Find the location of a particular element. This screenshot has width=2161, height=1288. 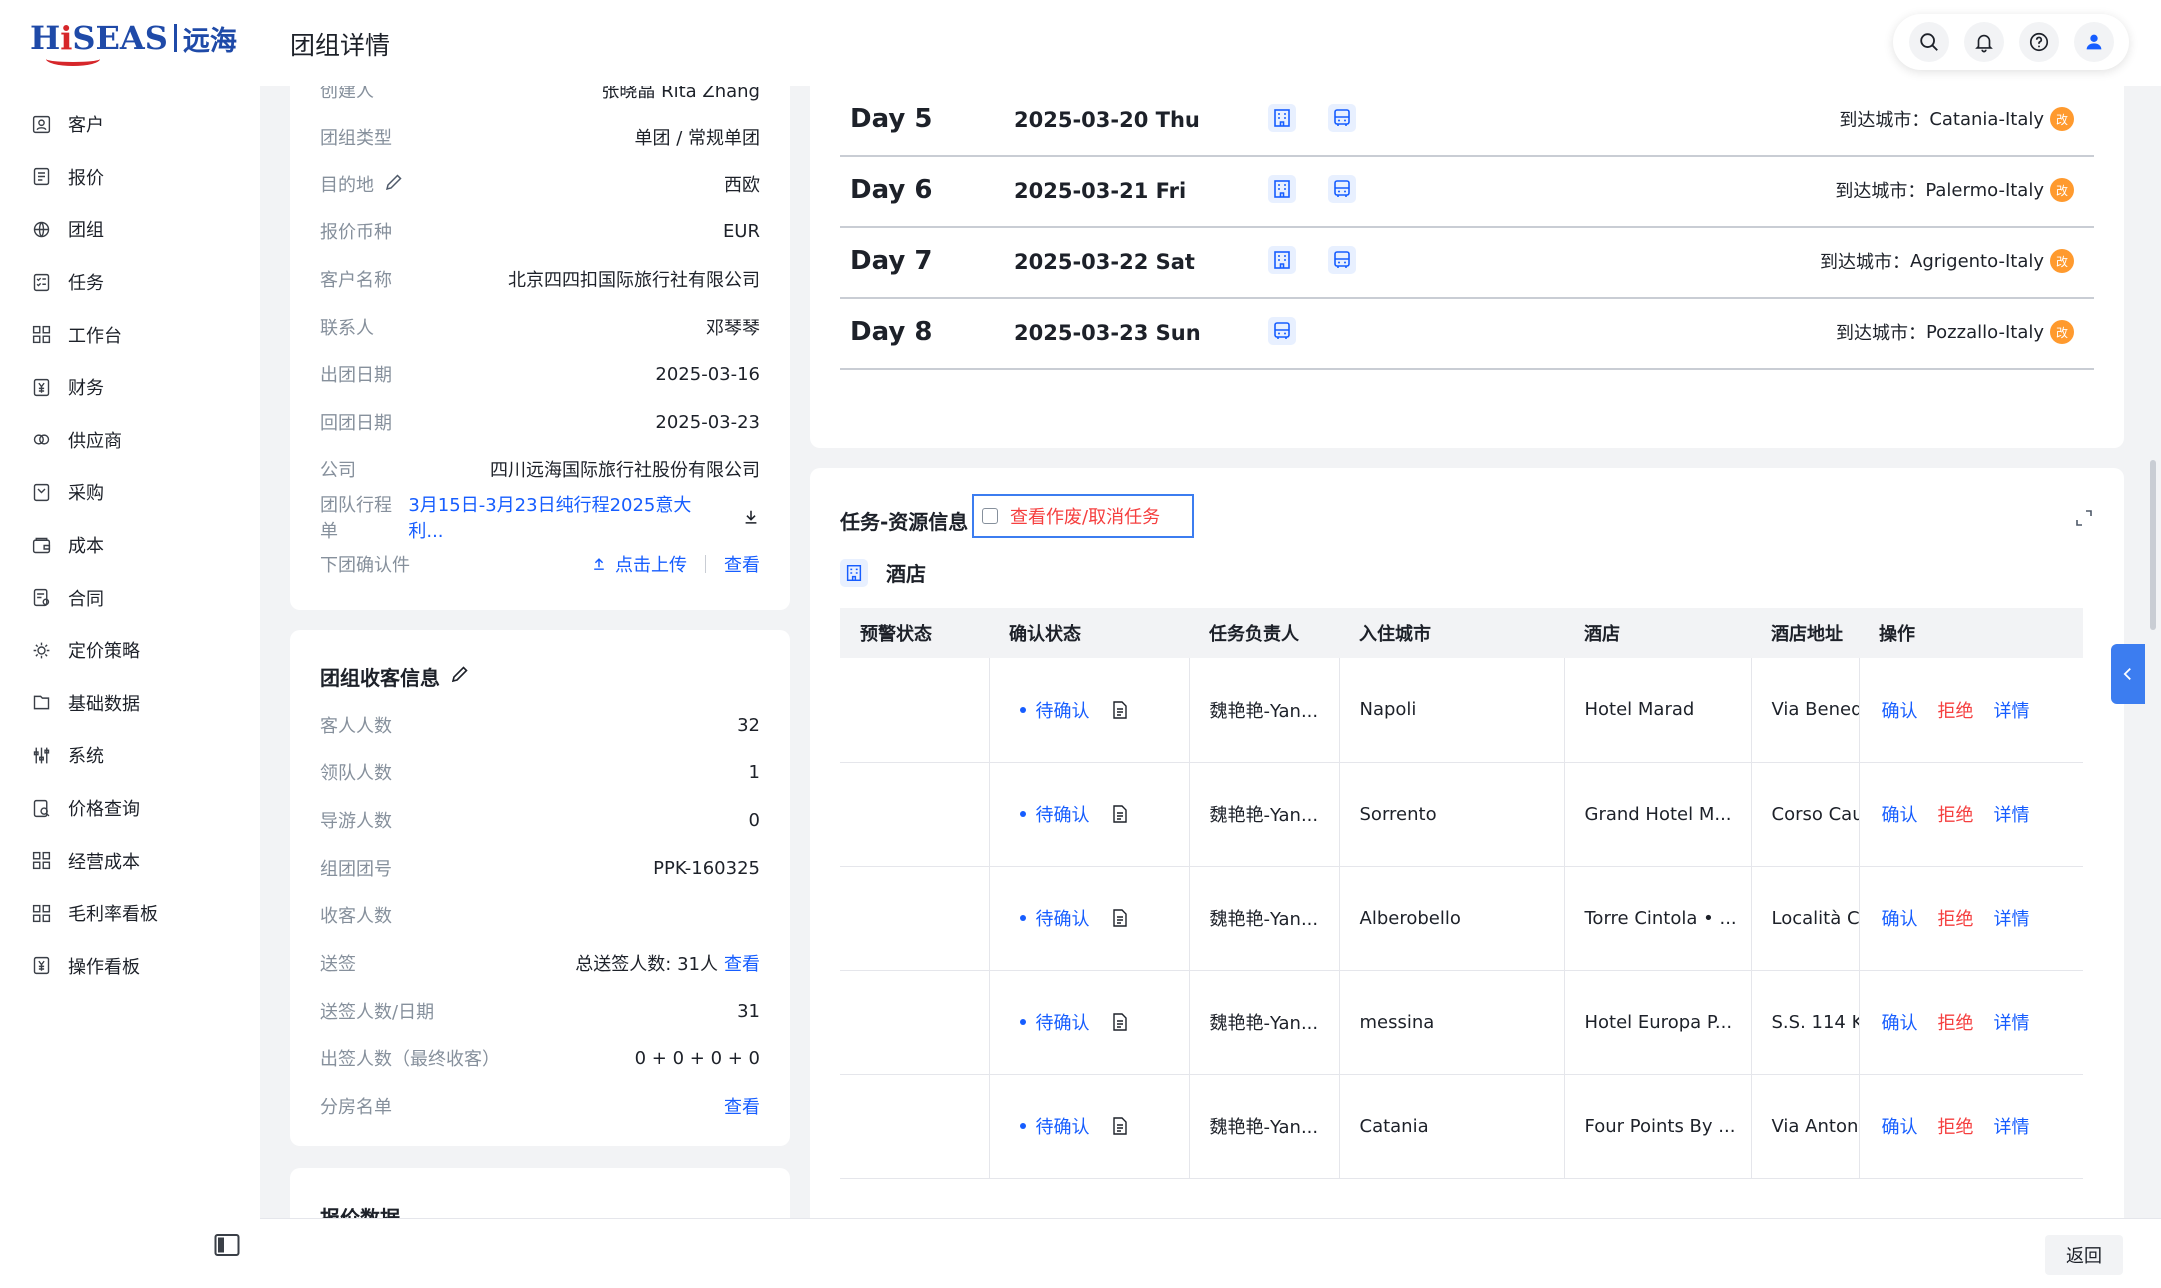

guest-info-row: 收客人数 is located at coordinates (356, 916).